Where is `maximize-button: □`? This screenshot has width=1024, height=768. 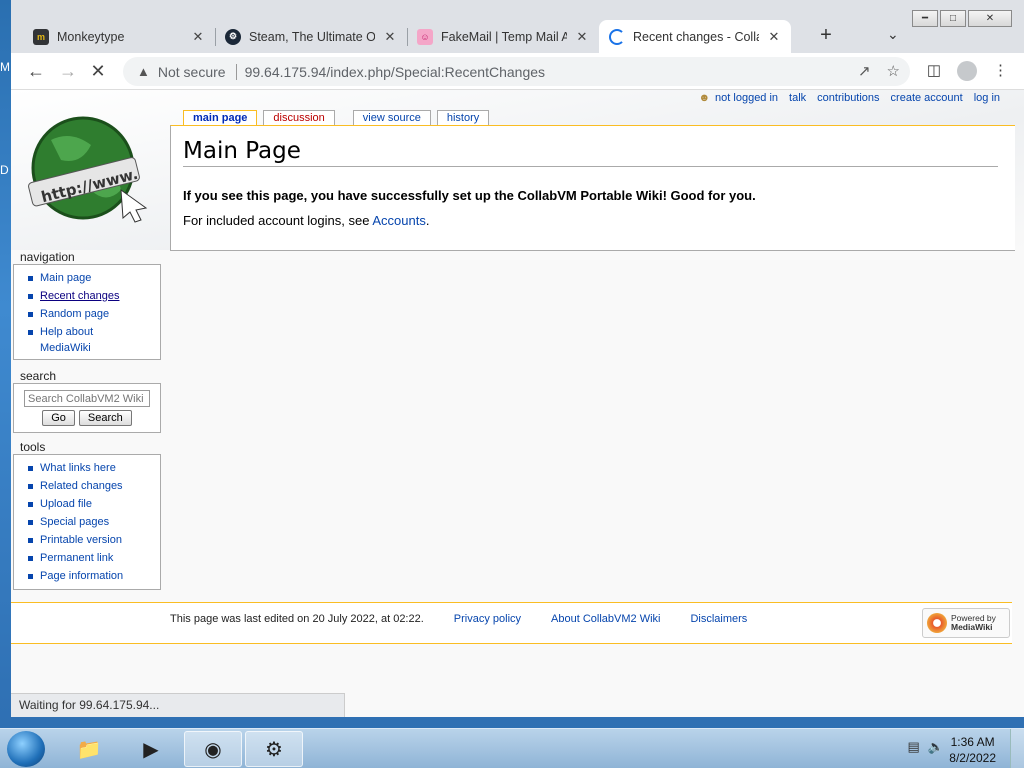
maximize-button: □ is located at coordinates (953, 18).